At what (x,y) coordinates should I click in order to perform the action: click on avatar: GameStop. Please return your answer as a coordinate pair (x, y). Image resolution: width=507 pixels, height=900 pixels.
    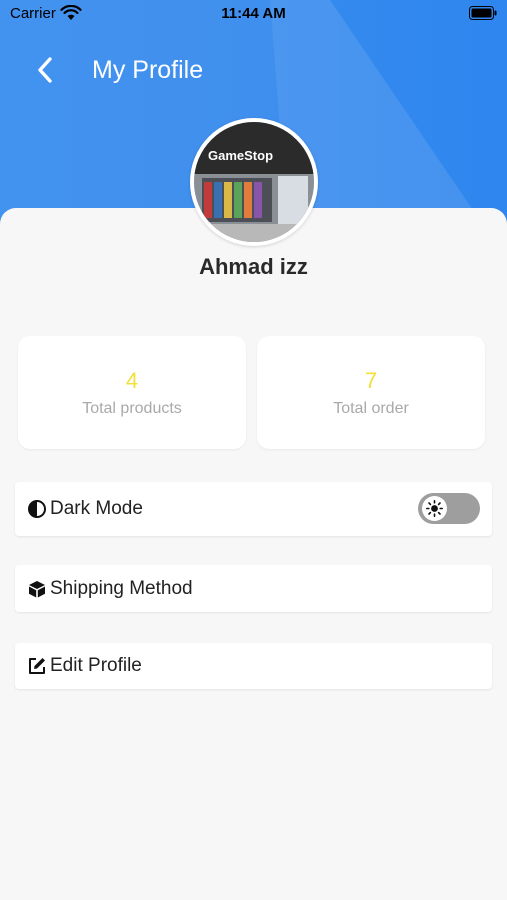
    Looking at the image, I should click on (254, 182).